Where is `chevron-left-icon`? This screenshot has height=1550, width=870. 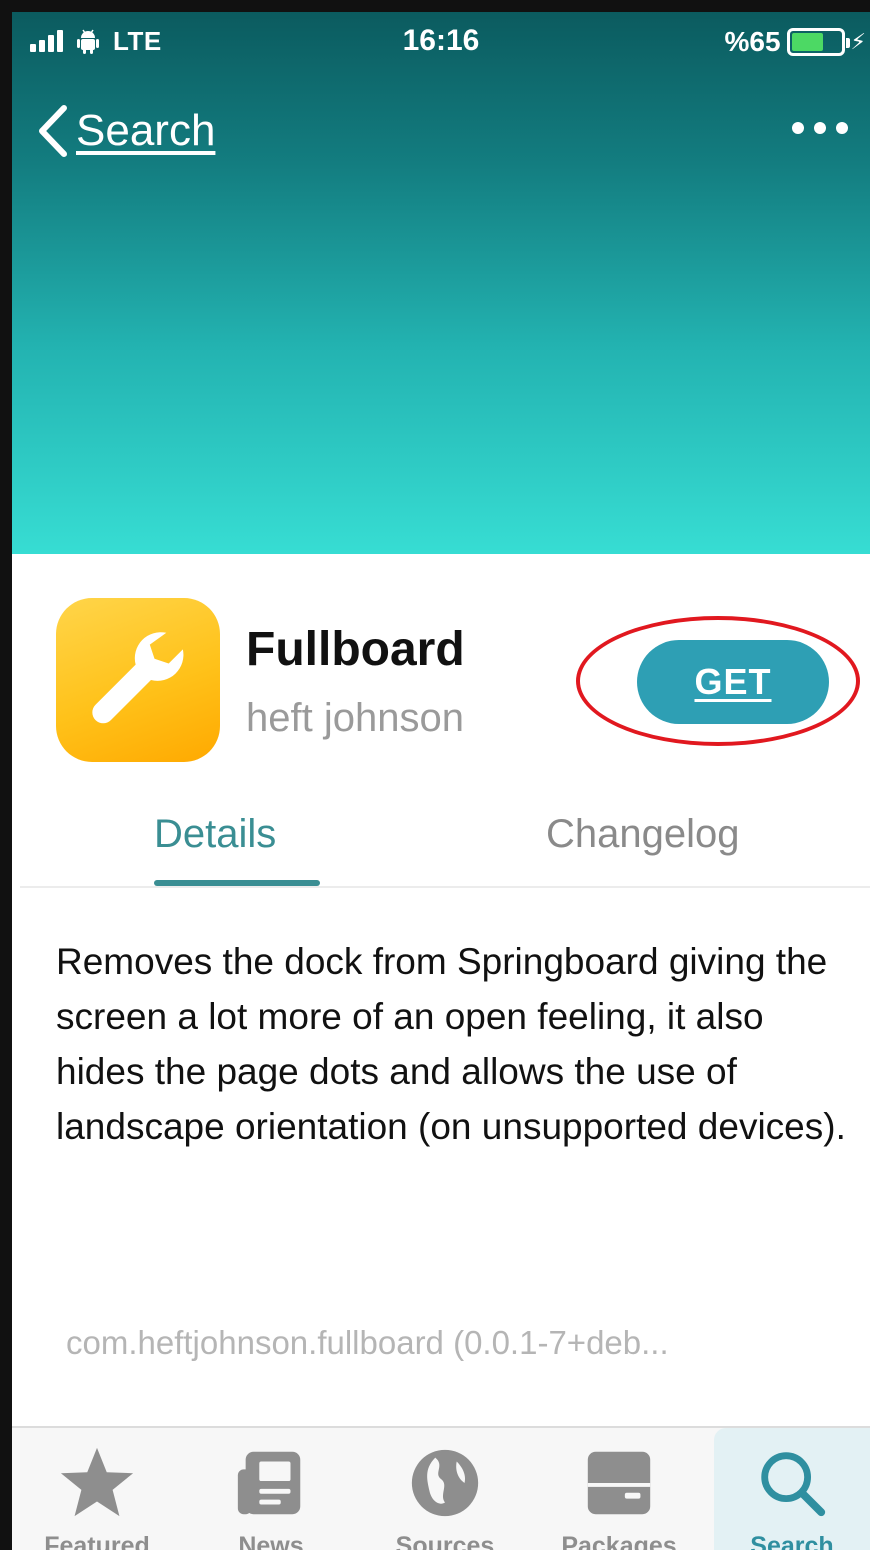 chevron-left-icon is located at coordinates (53, 131).